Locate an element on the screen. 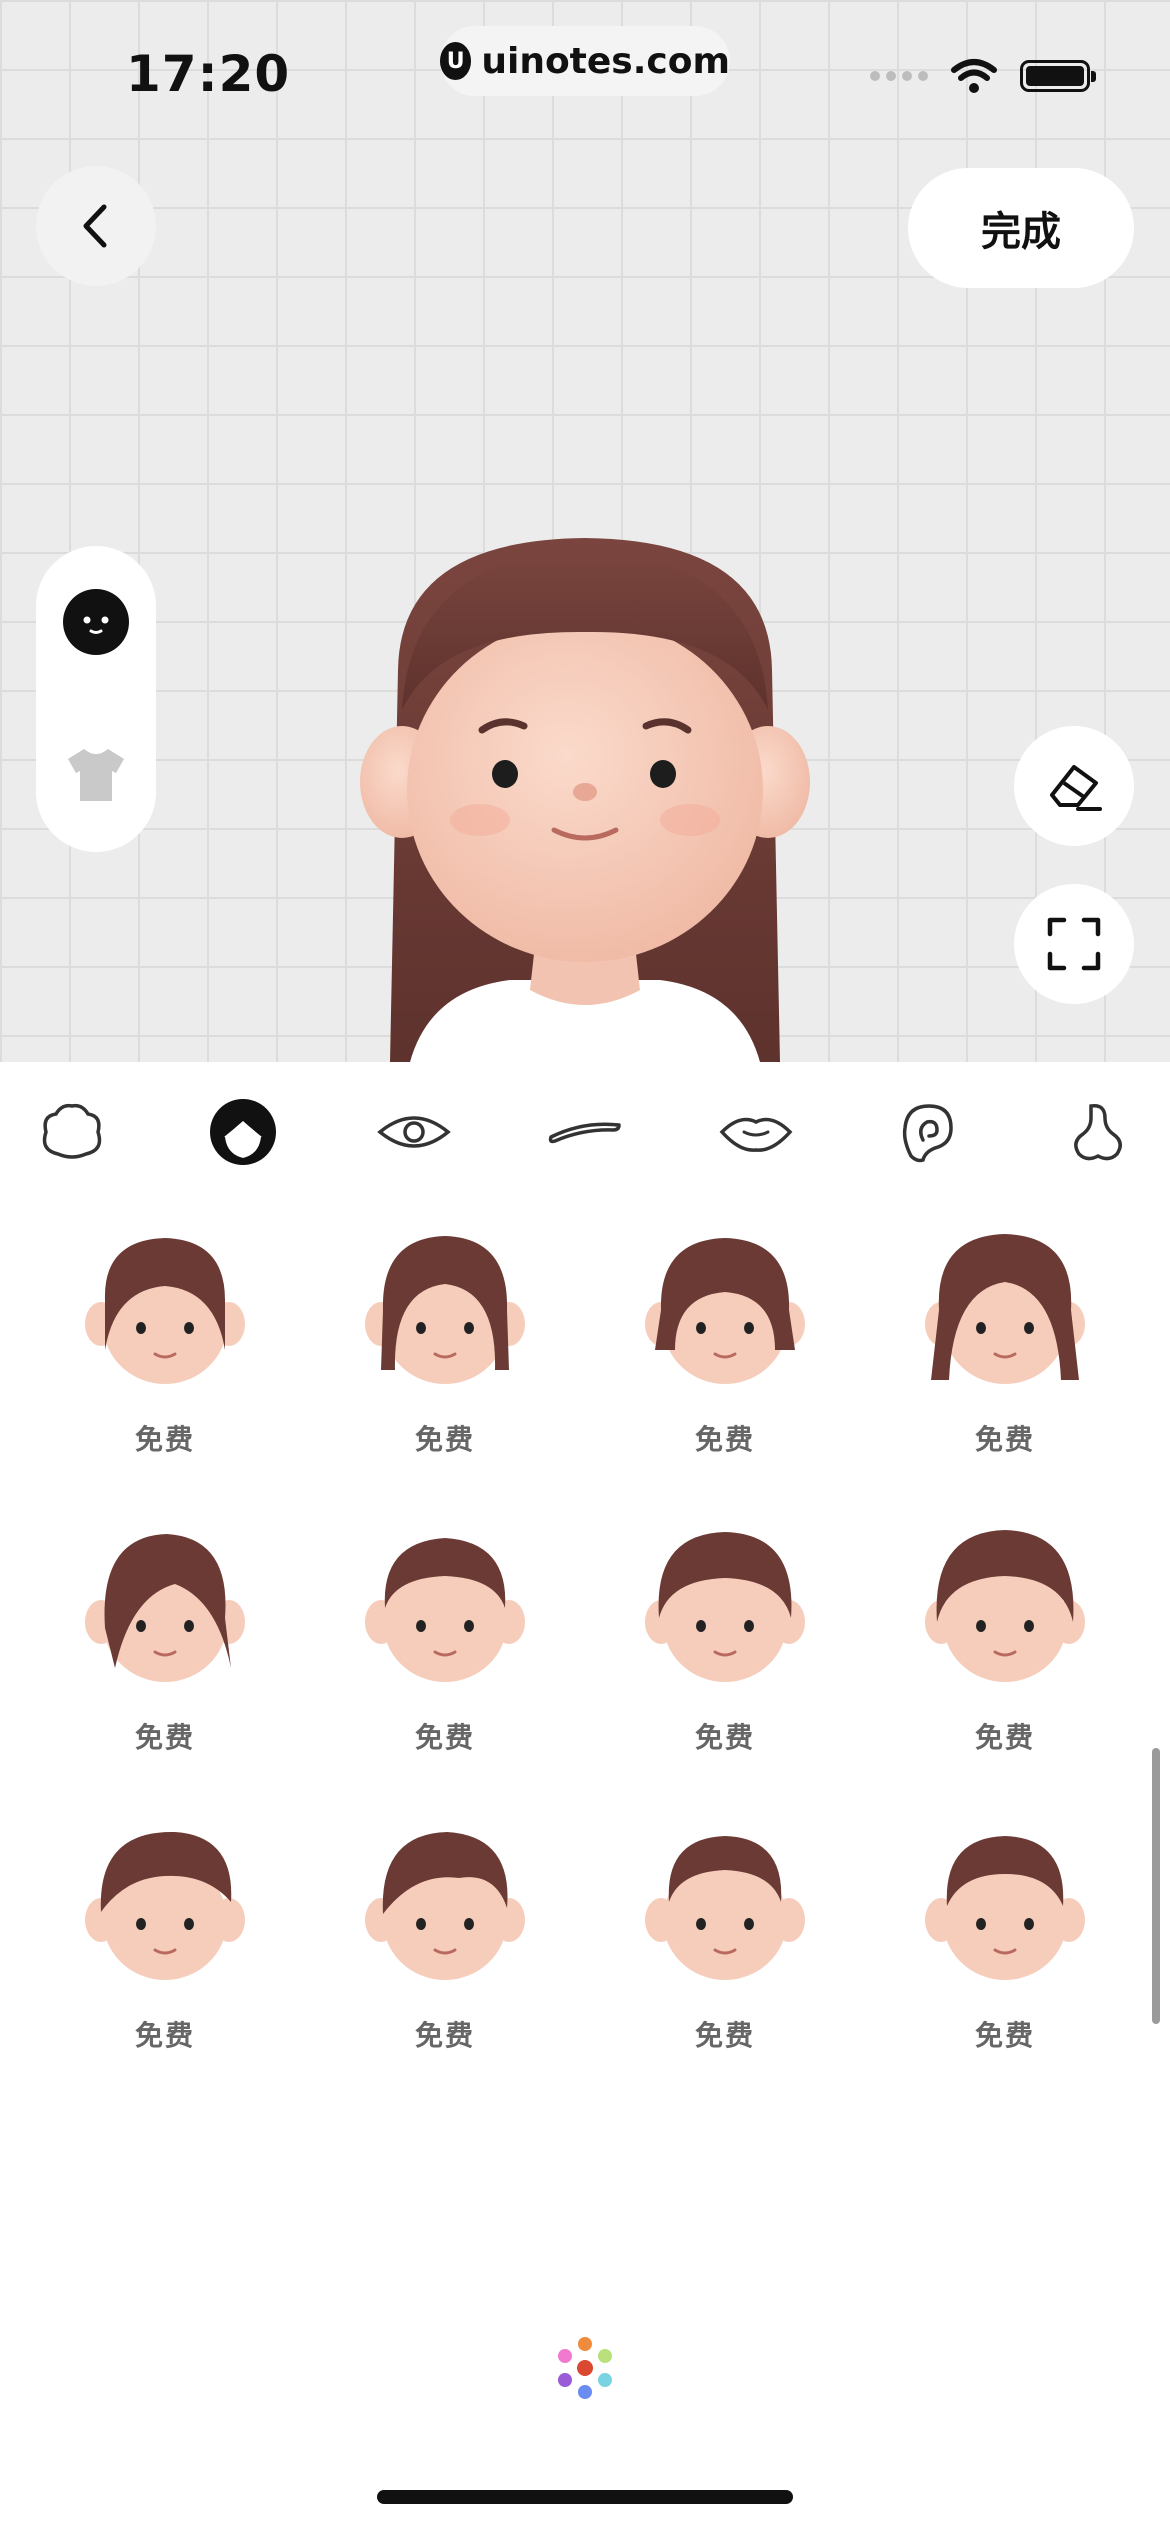  status-indicators is located at coordinates (983, 76).